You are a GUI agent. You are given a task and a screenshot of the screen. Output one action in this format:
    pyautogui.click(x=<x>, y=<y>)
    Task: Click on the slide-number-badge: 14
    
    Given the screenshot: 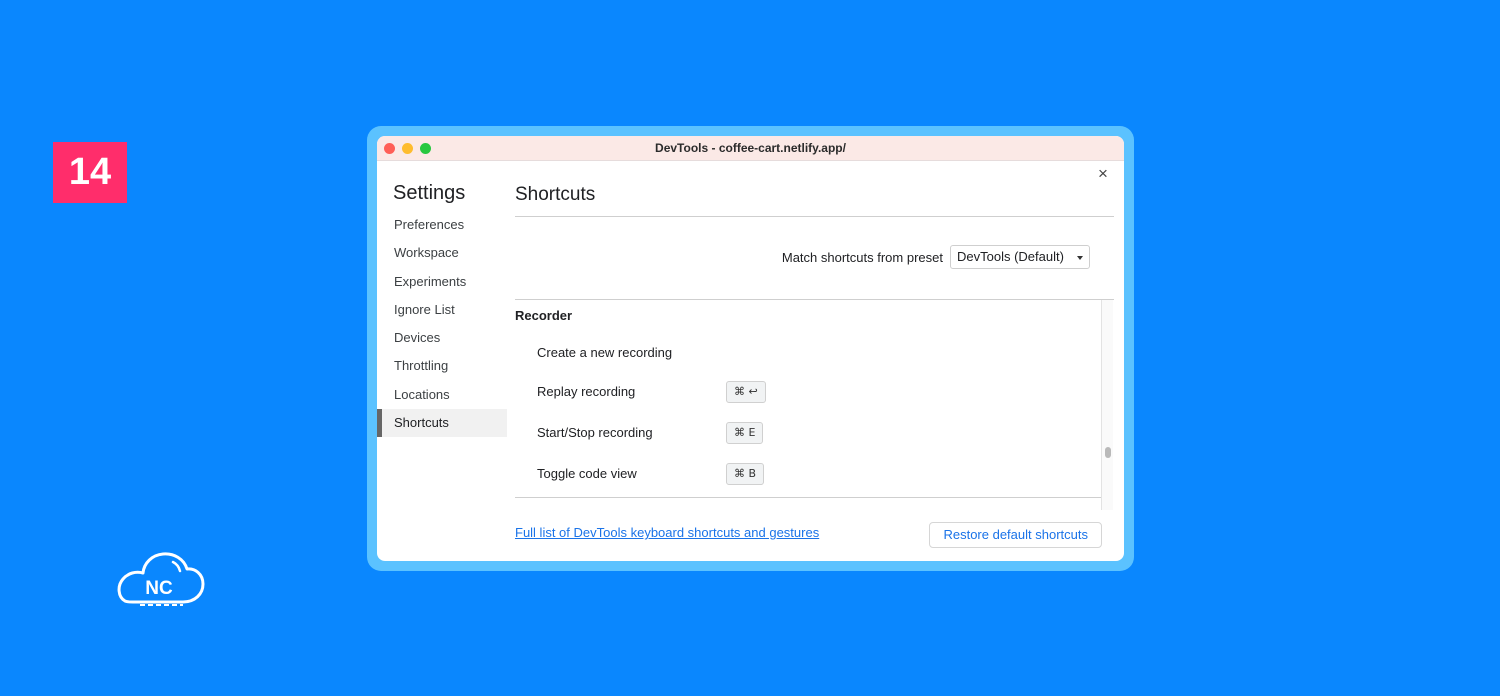 What is the action you would take?
    pyautogui.click(x=90, y=172)
    